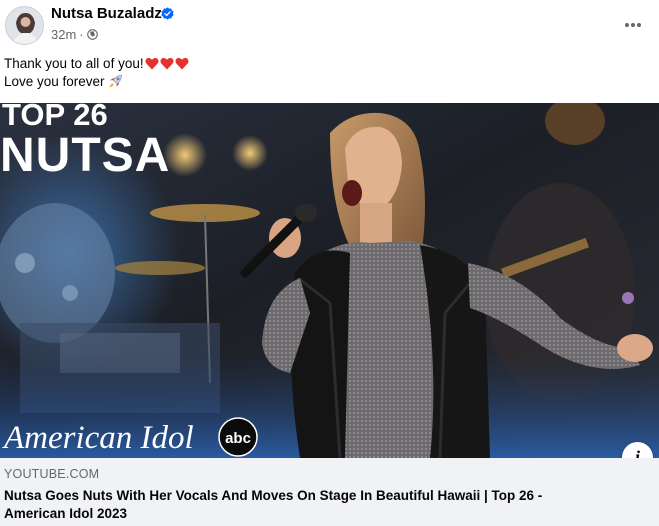  I want to click on more-options-button, so click(633, 25).